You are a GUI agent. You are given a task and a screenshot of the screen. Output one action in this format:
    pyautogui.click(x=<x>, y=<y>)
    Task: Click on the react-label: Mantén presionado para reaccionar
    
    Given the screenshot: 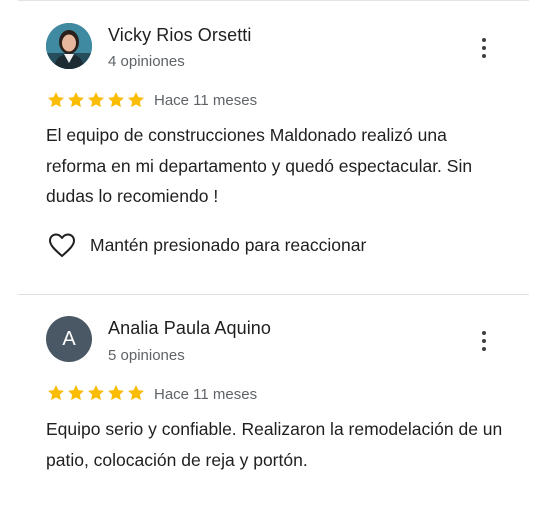 What is the action you would take?
    pyautogui.click(x=228, y=244)
    